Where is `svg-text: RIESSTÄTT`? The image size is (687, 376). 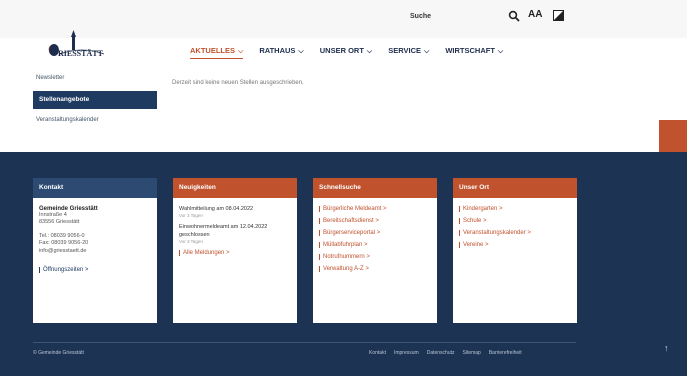 svg-text: RIESSTÄTT is located at coordinates (81, 53).